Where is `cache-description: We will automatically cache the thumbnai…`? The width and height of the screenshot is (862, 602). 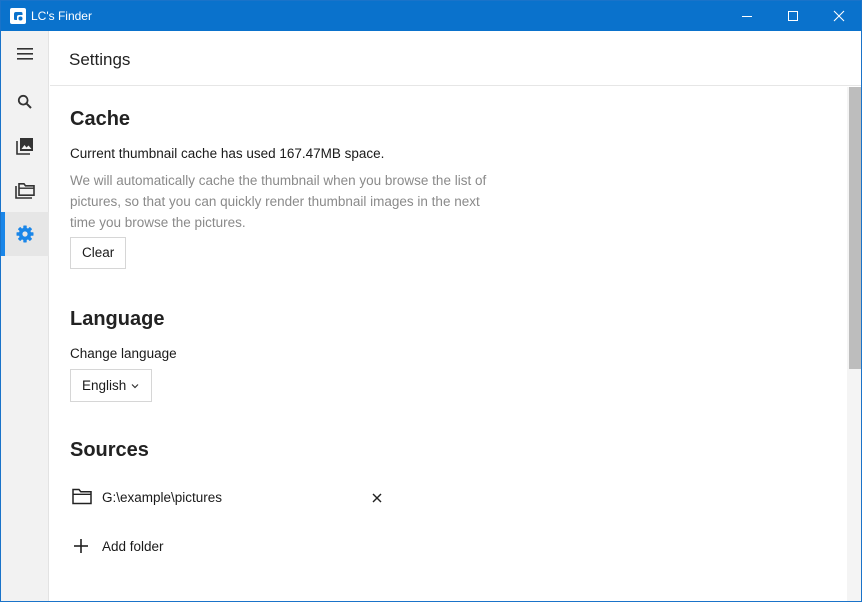 cache-description: We will automatically cache the thumbnai… is located at coordinates (278, 201).